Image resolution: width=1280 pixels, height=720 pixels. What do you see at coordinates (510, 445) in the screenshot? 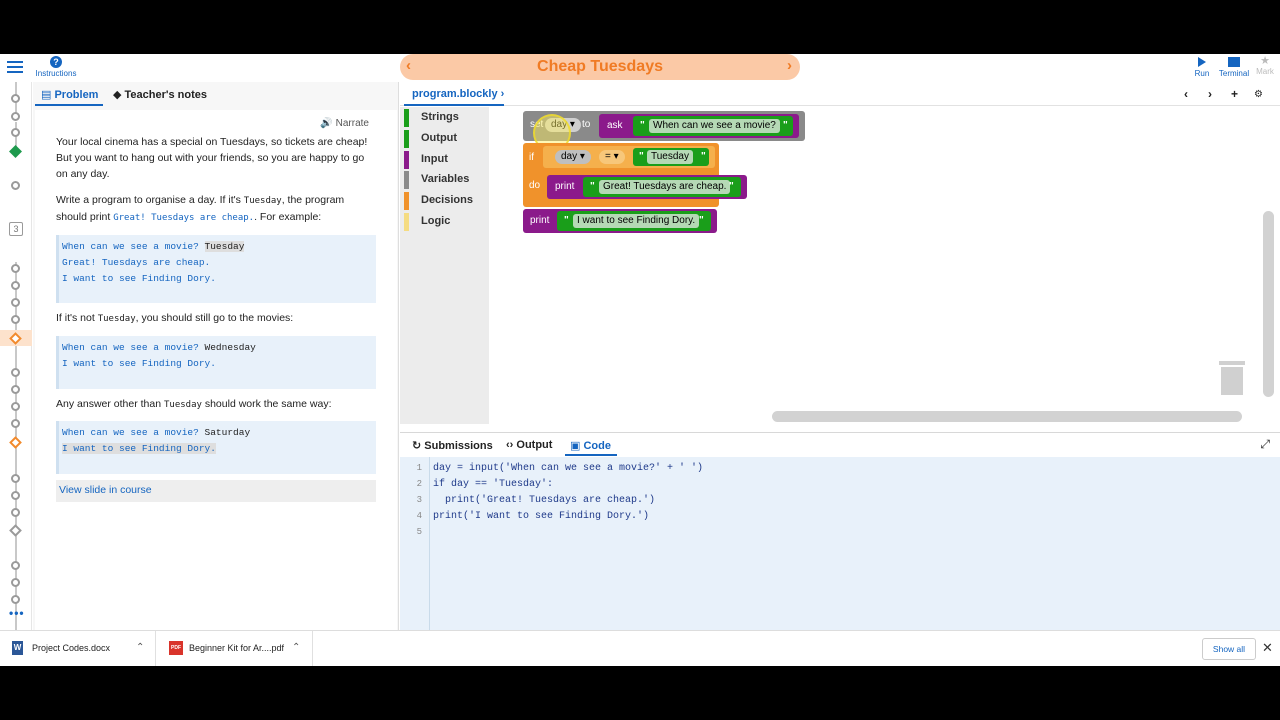
I see `code-brackets-icon: ‹›` at bounding box center [510, 445].